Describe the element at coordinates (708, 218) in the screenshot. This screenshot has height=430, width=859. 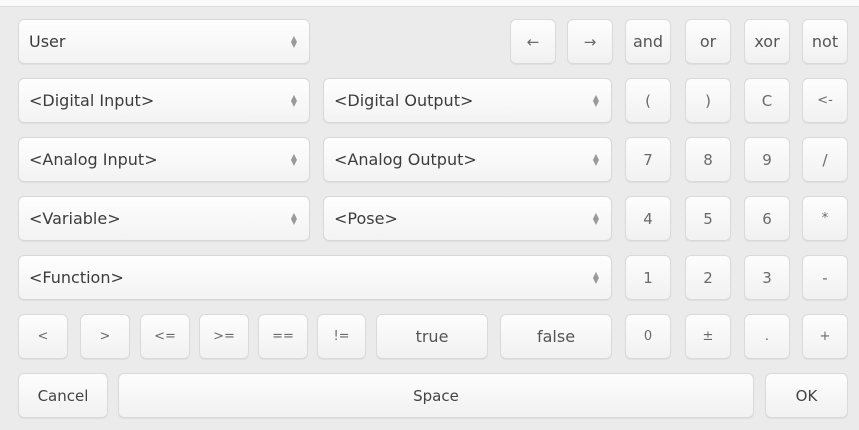
I see `digit-5-button: 5` at that location.